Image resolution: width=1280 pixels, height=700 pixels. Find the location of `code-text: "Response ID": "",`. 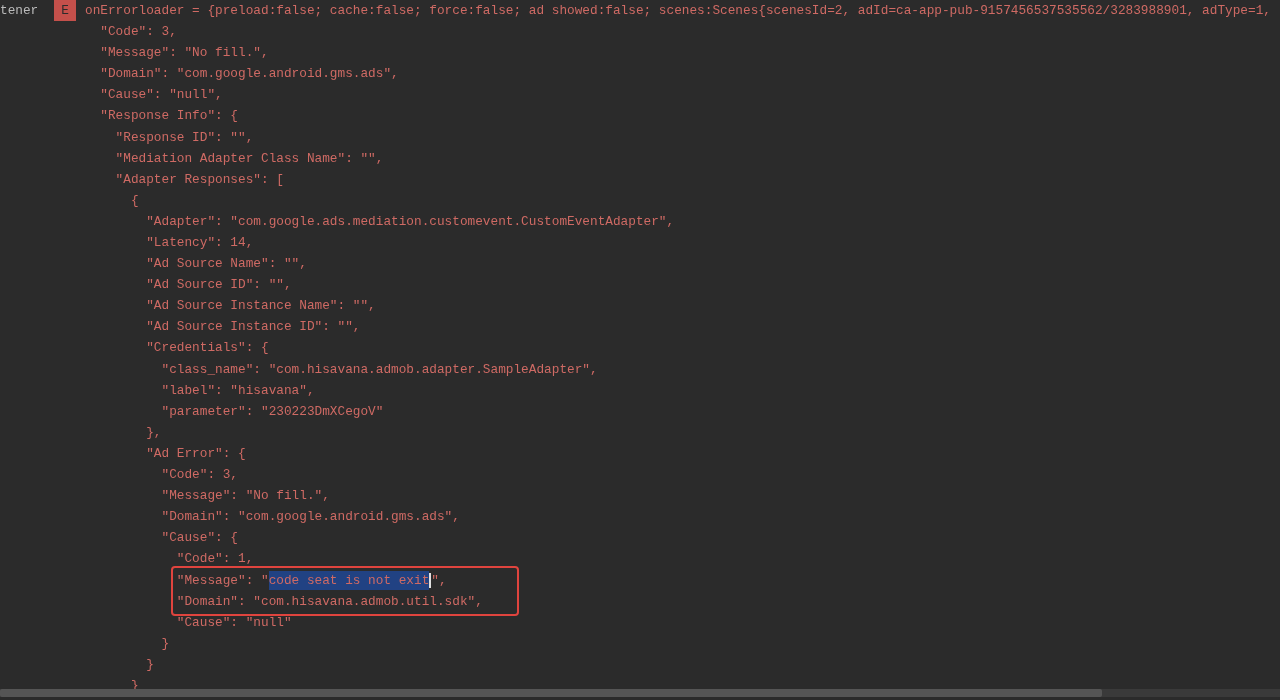

code-text: "Response ID": "", is located at coordinates (184, 137).